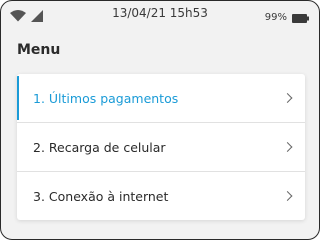 This screenshot has height=240, width=320. What do you see at coordinates (101, 196) in the screenshot?
I see `menu-item-label: 3. Conexão à internet` at bounding box center [101, 196].